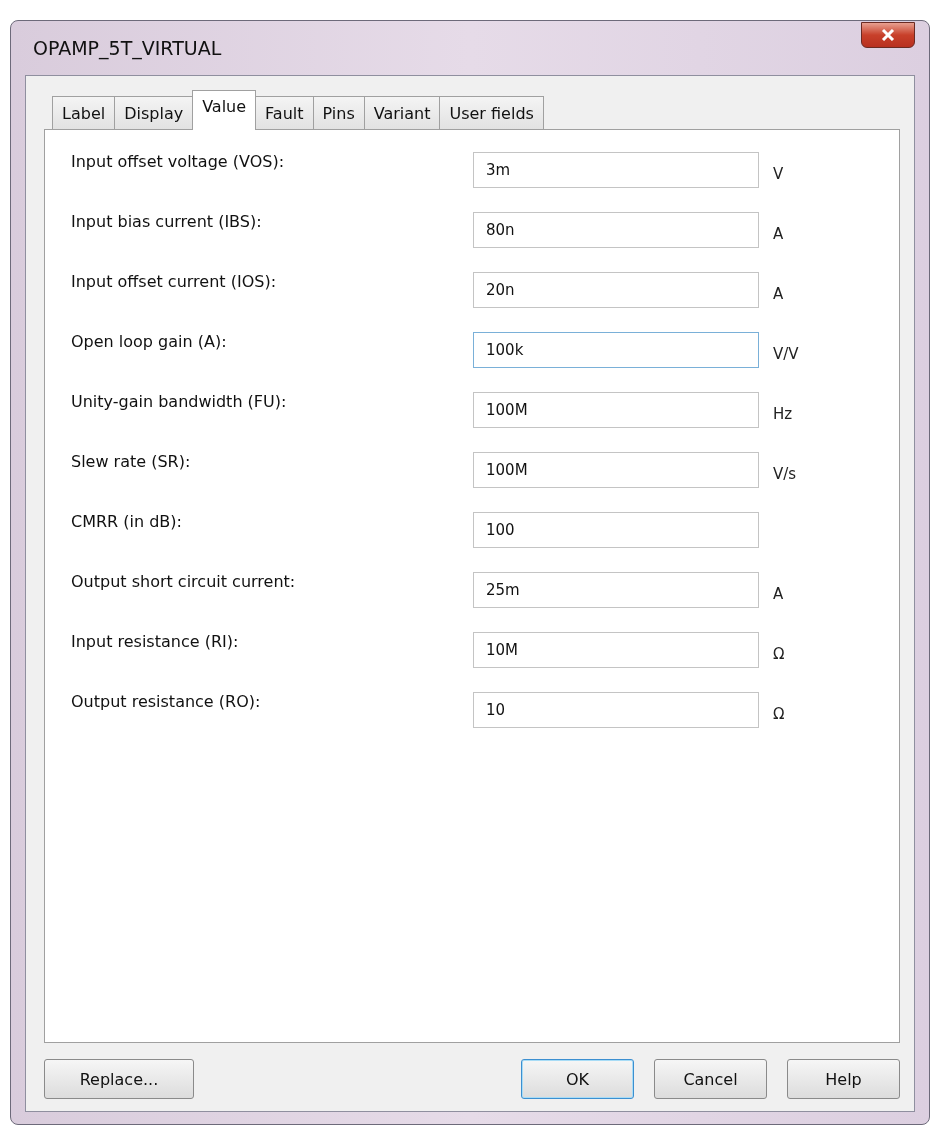 This screenshot has width=936, height=1135. Describe the element at coordinates (616, 290) in the screenshot. I see `value-field: 20n` at that location.